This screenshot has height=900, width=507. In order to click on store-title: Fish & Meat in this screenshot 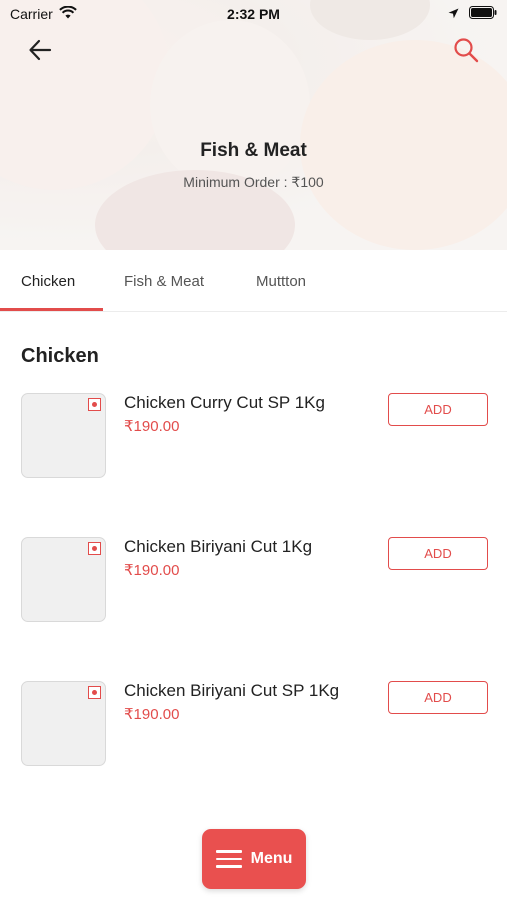, I will do `click(253, 150)`.